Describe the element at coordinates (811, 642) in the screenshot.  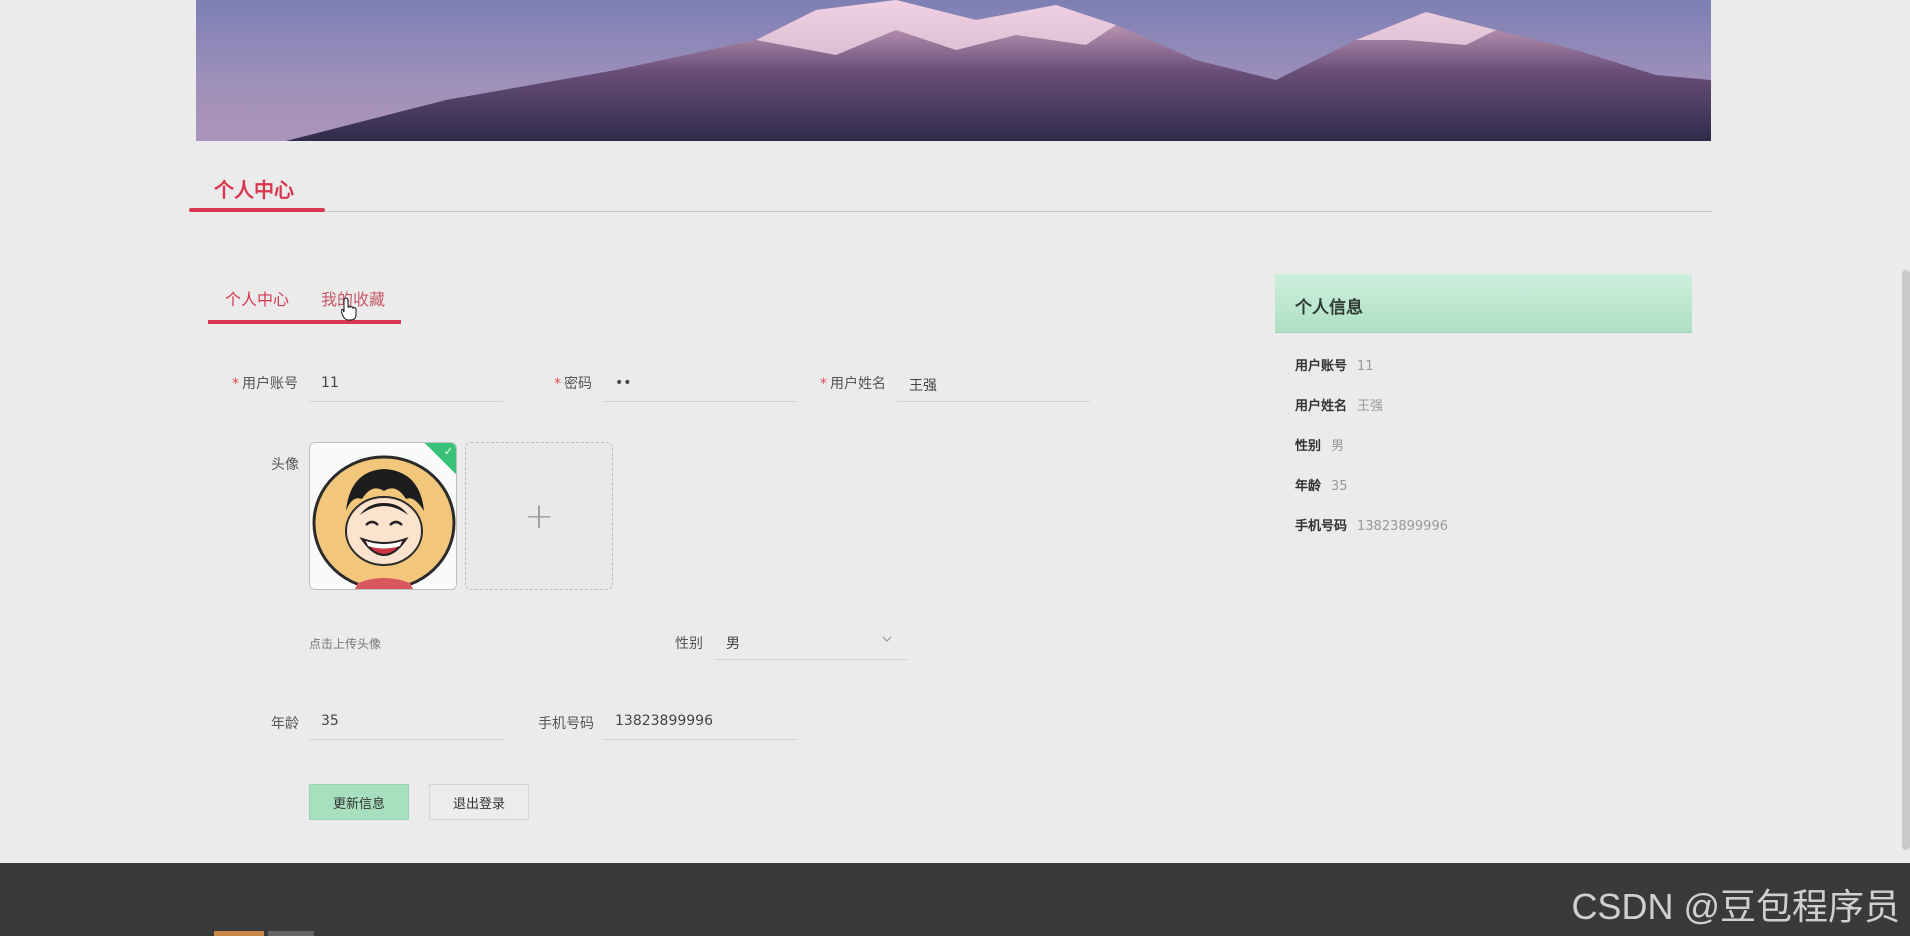
I see `gender-select: 男` at that location.